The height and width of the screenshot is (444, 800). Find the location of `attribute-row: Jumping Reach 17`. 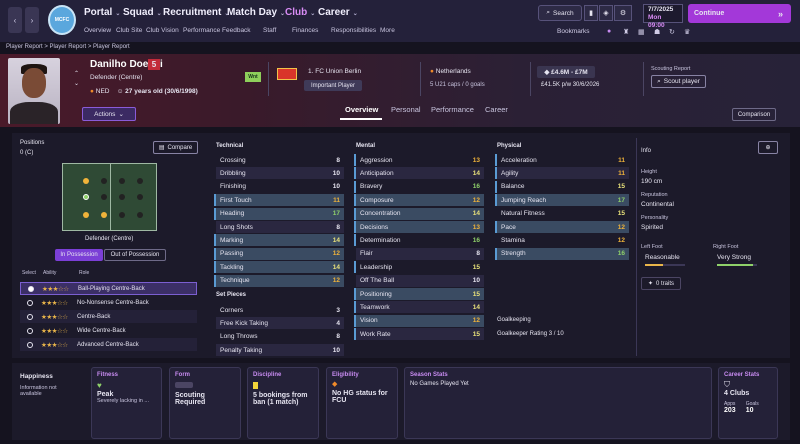

attribute-row: Jumping Reach 17 is located at coordinates (563, 200).